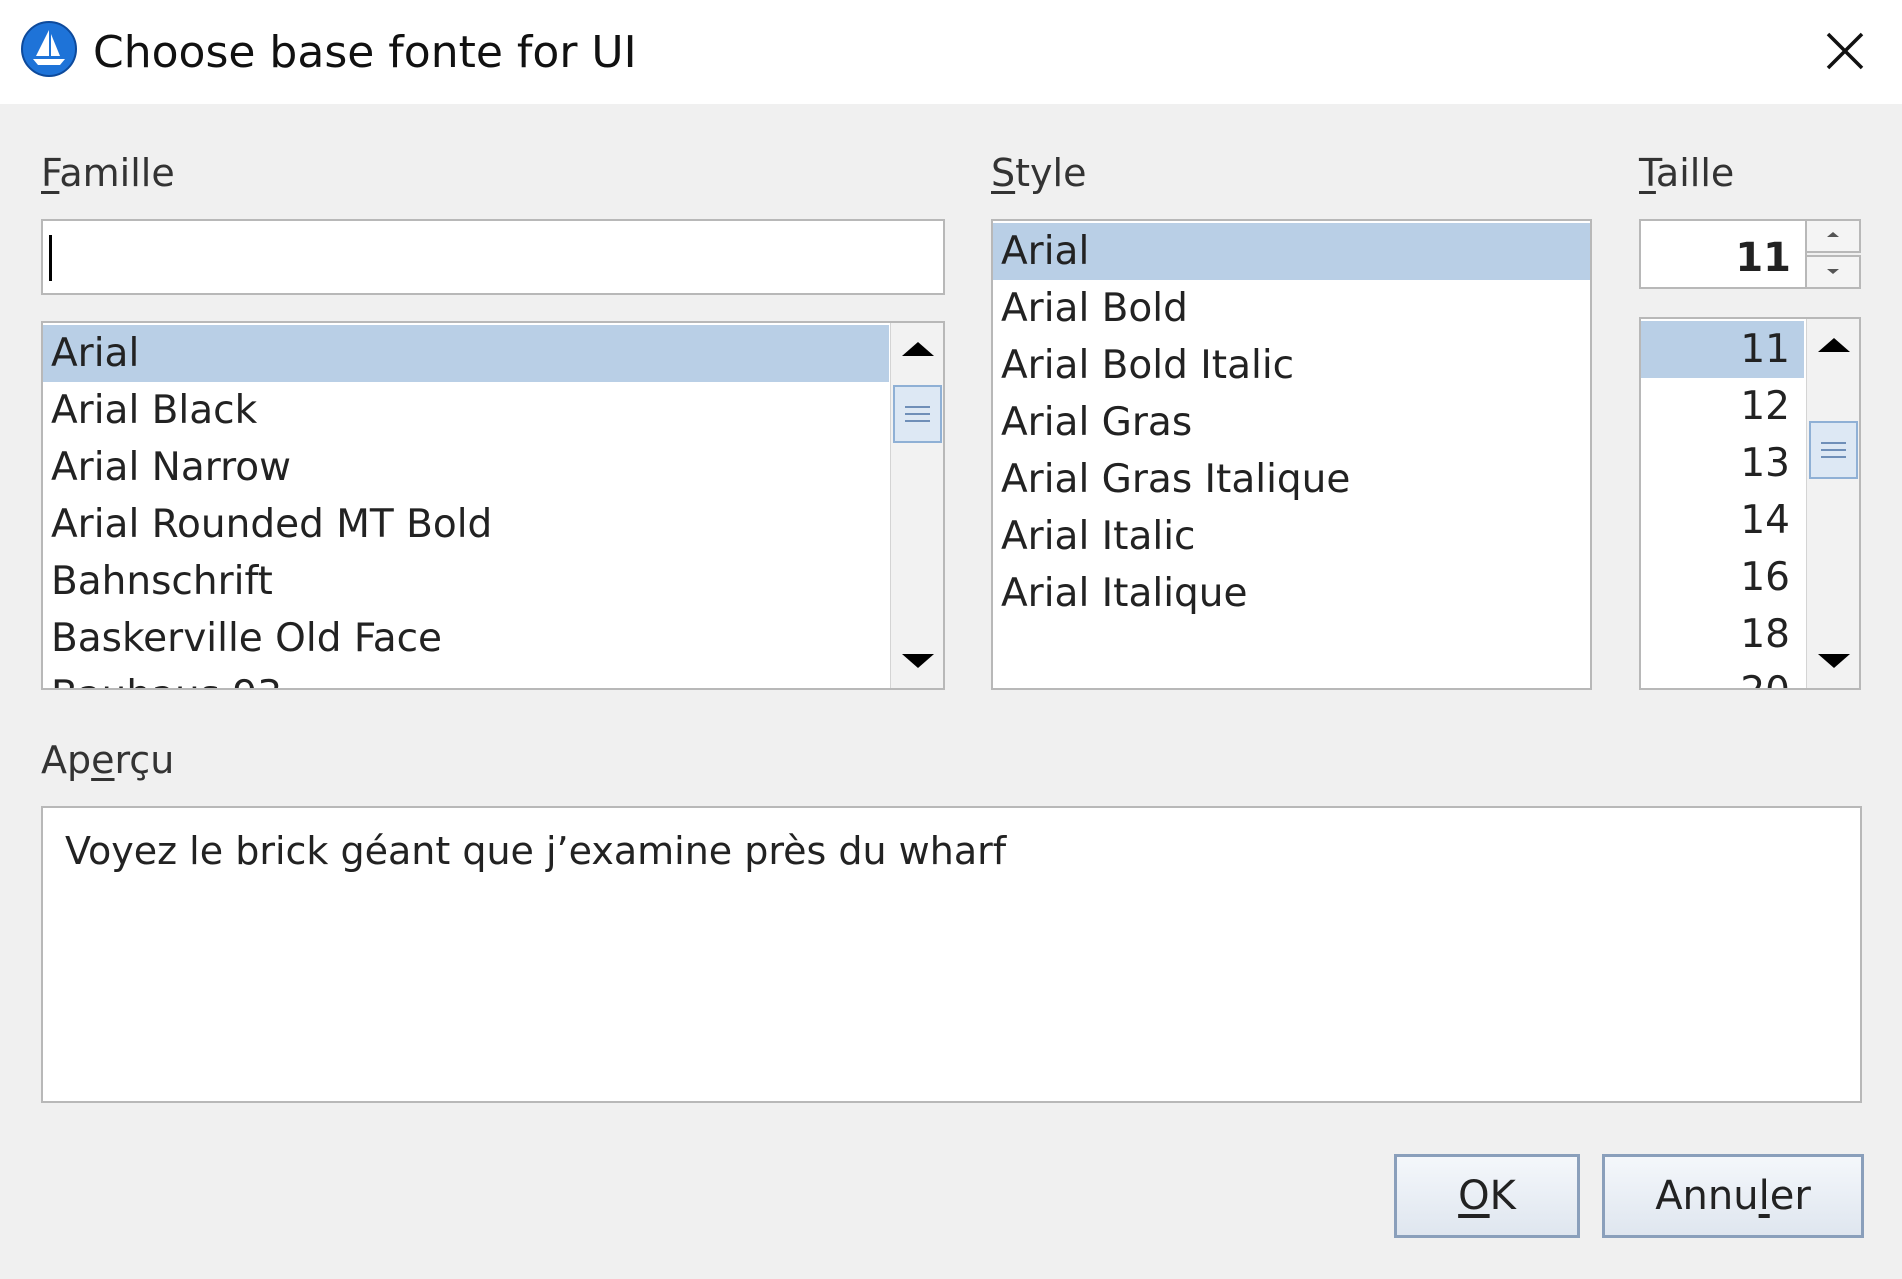 Image resolution: width=1902 pixels, height=1279 pixels. I want to click on spinner-down-button, so click(1833, 272).